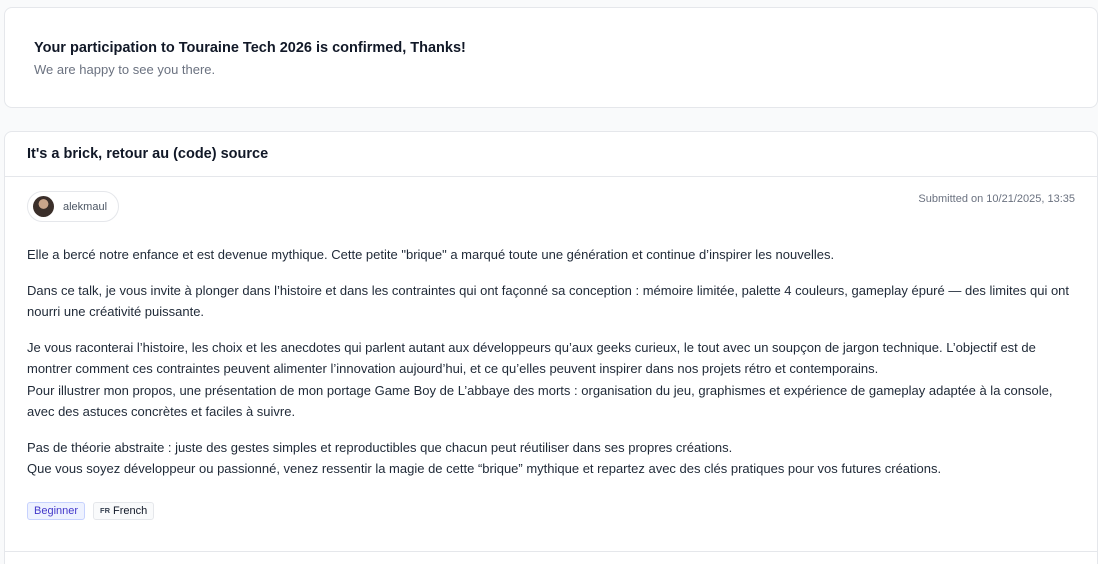 The height and width of the screenshot is (564, 1098). Describe the element at coordinates (130, 510) in the screenshot. I see `language-label: French` at that location.